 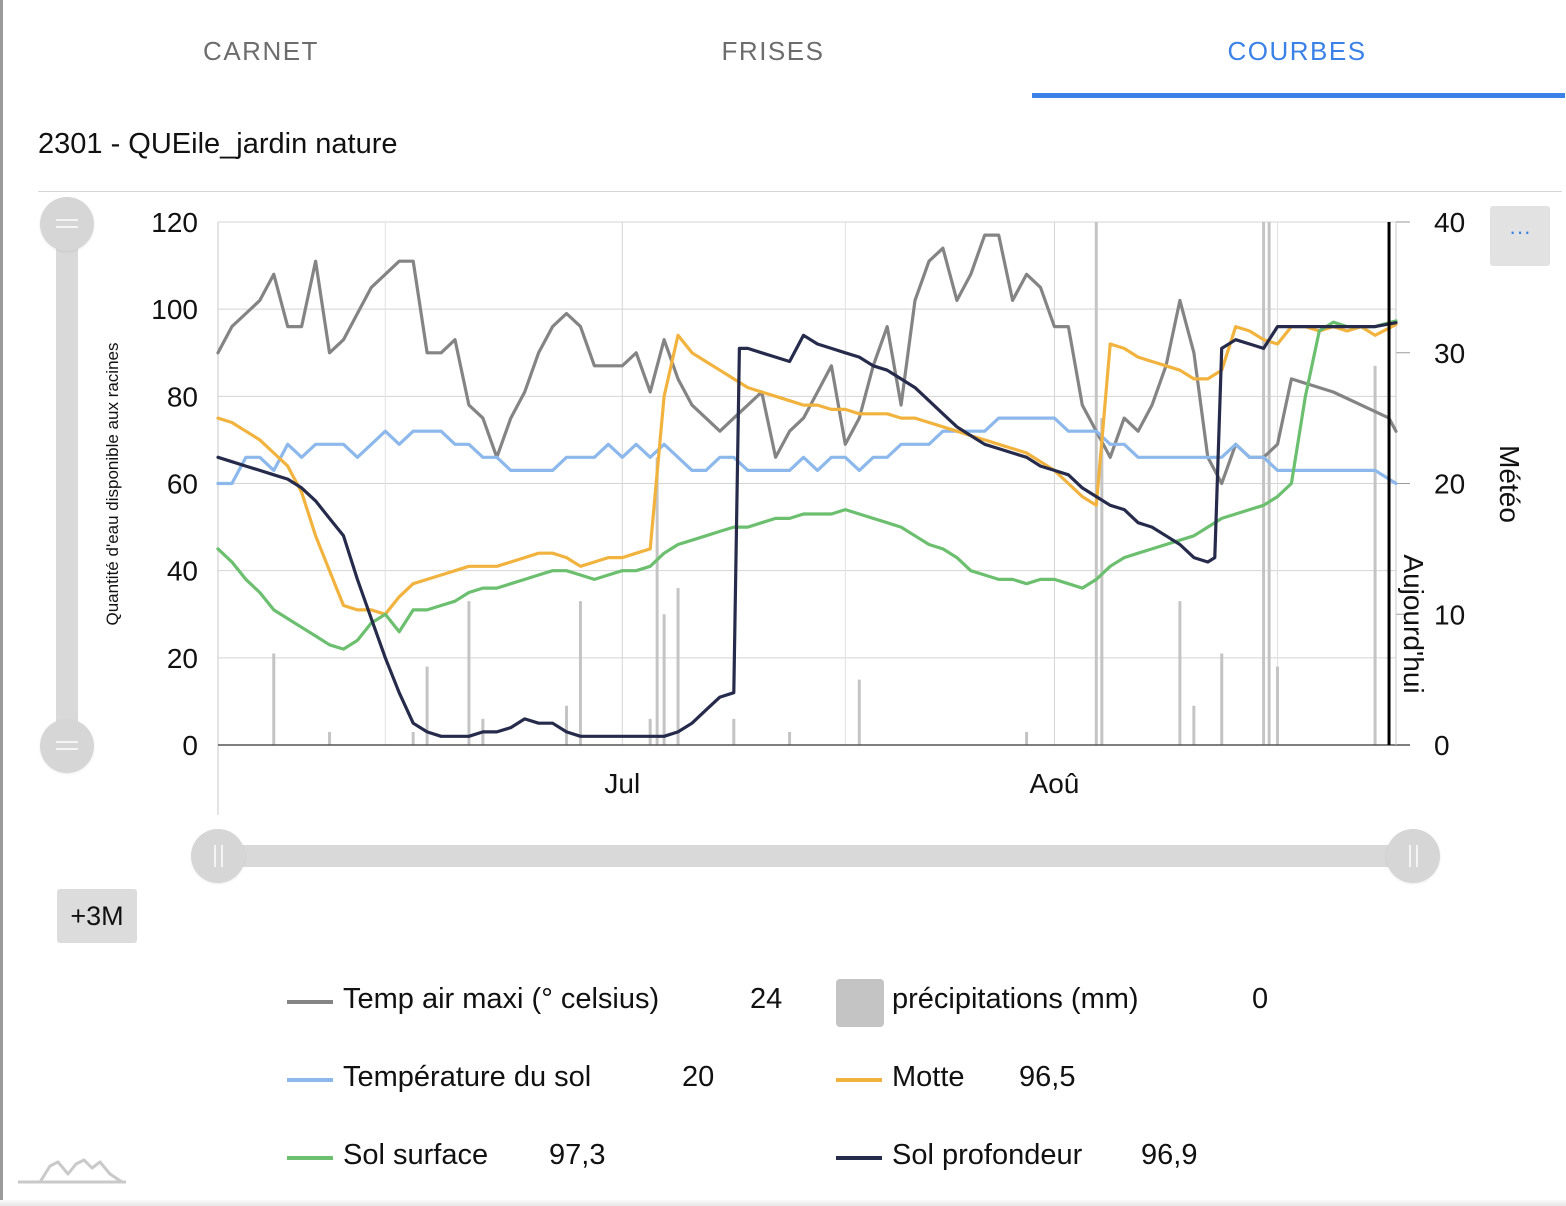 I want to click on legend-label: Motte, so click(x=928, y=1077).